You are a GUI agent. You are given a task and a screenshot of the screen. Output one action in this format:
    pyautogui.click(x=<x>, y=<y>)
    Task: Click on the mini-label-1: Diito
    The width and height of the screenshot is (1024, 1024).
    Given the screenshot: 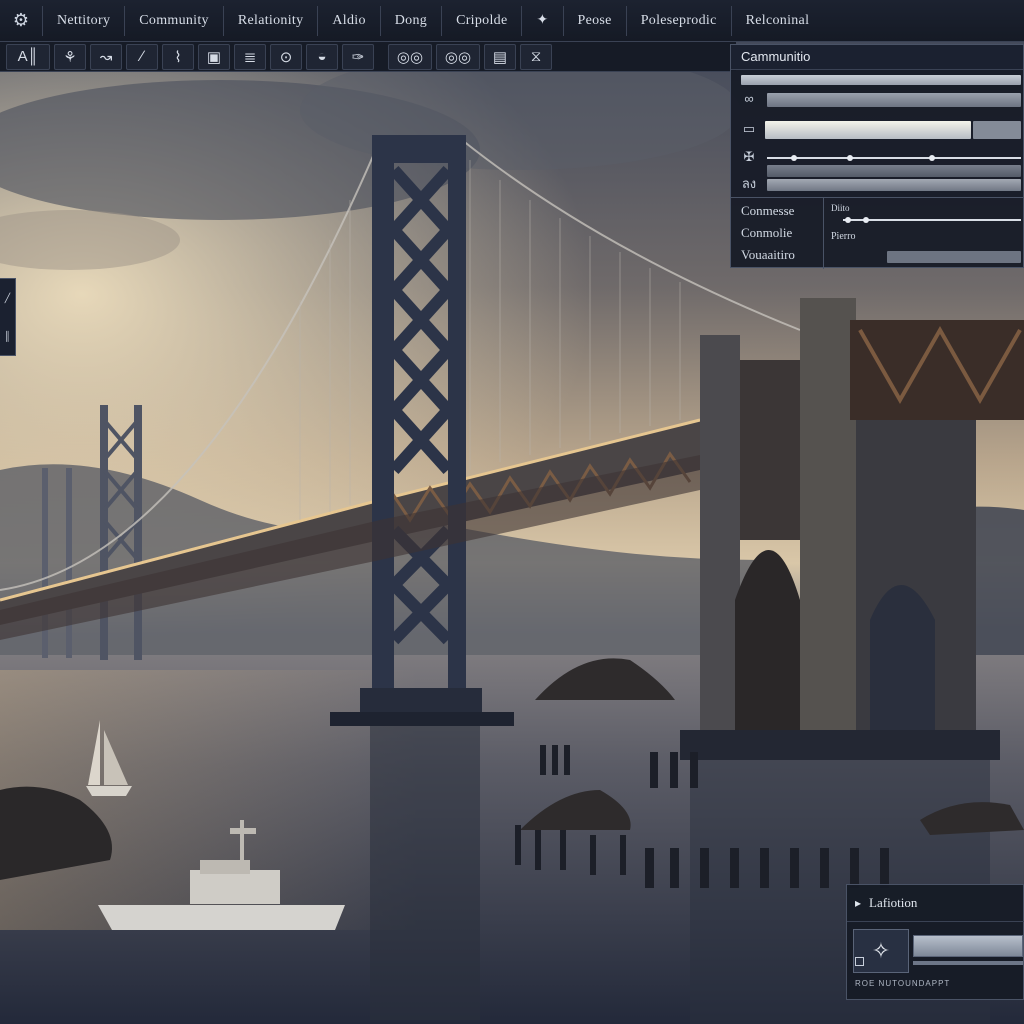 What is the action you would take?
    pyautogui.click(x=840, y=208)
    